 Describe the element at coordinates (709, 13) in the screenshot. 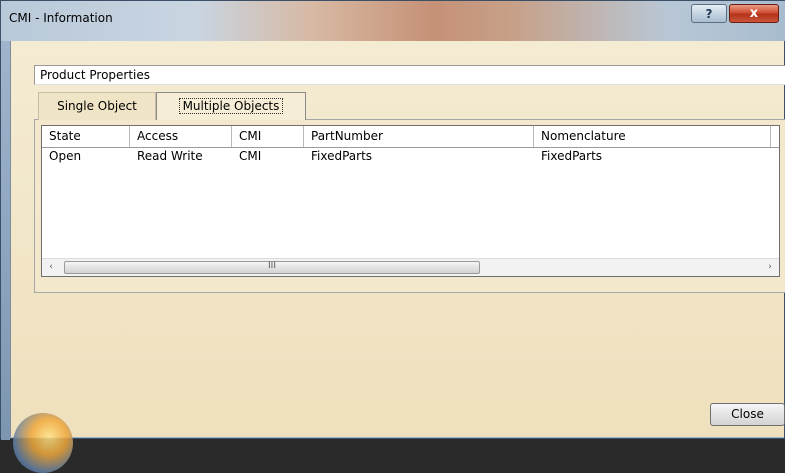

I see `help-button: ?` at that location.